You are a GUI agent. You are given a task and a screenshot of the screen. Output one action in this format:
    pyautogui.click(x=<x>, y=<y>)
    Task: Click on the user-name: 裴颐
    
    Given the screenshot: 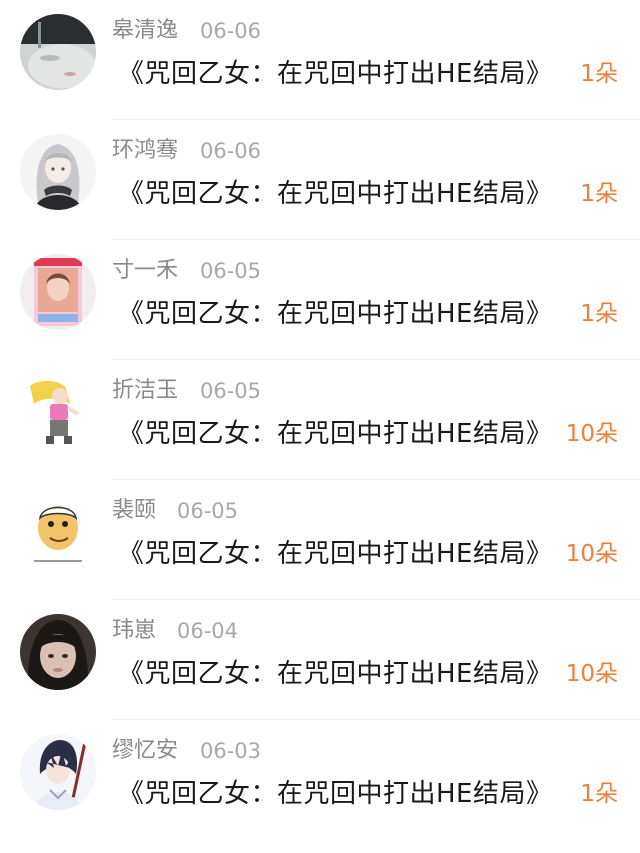 What is the action you would take?
    pyautogui.click(x=134, y=511)
    